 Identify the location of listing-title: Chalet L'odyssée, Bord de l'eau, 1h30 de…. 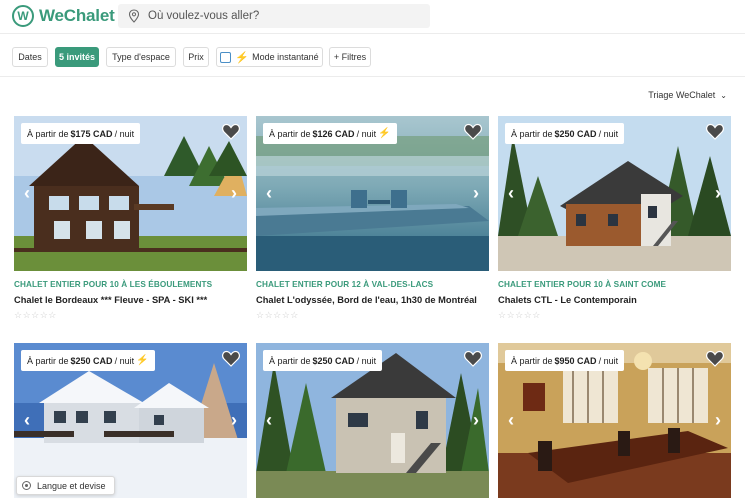
(372, 300).